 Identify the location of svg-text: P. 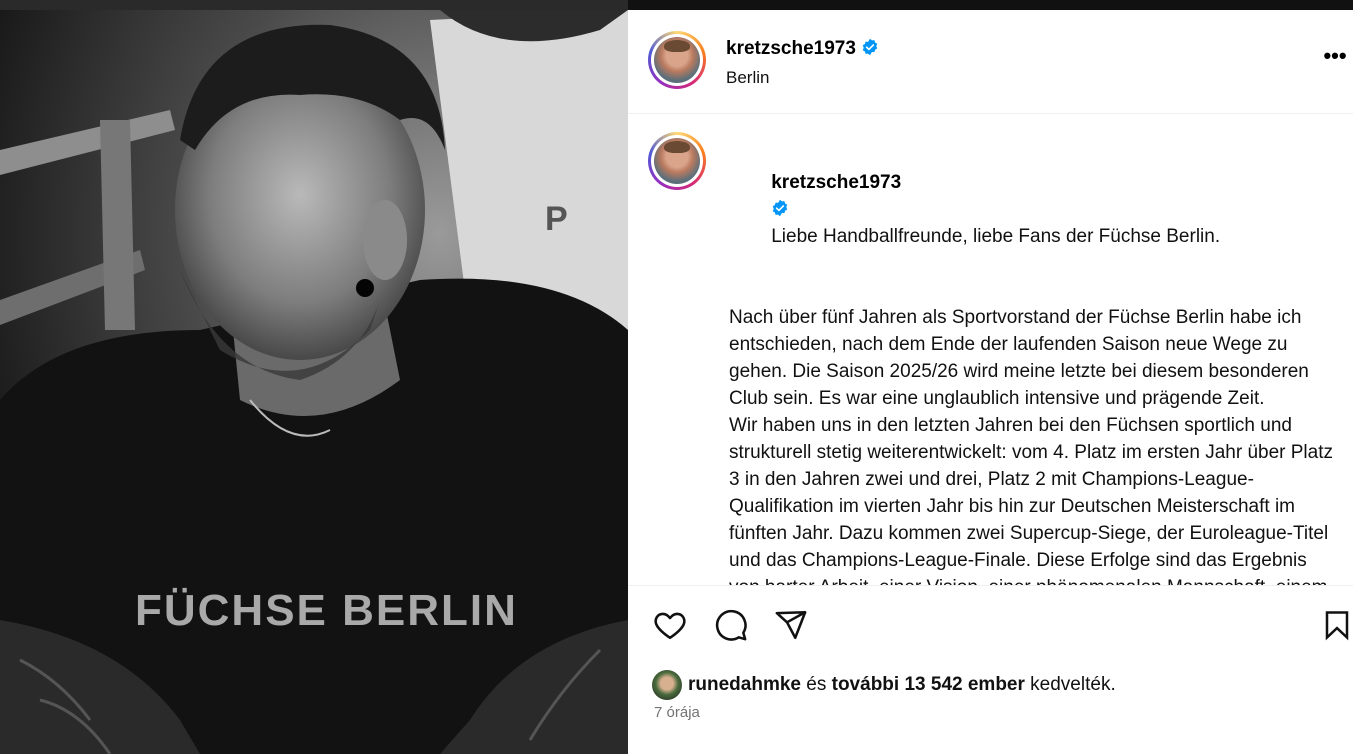
(556, 219).